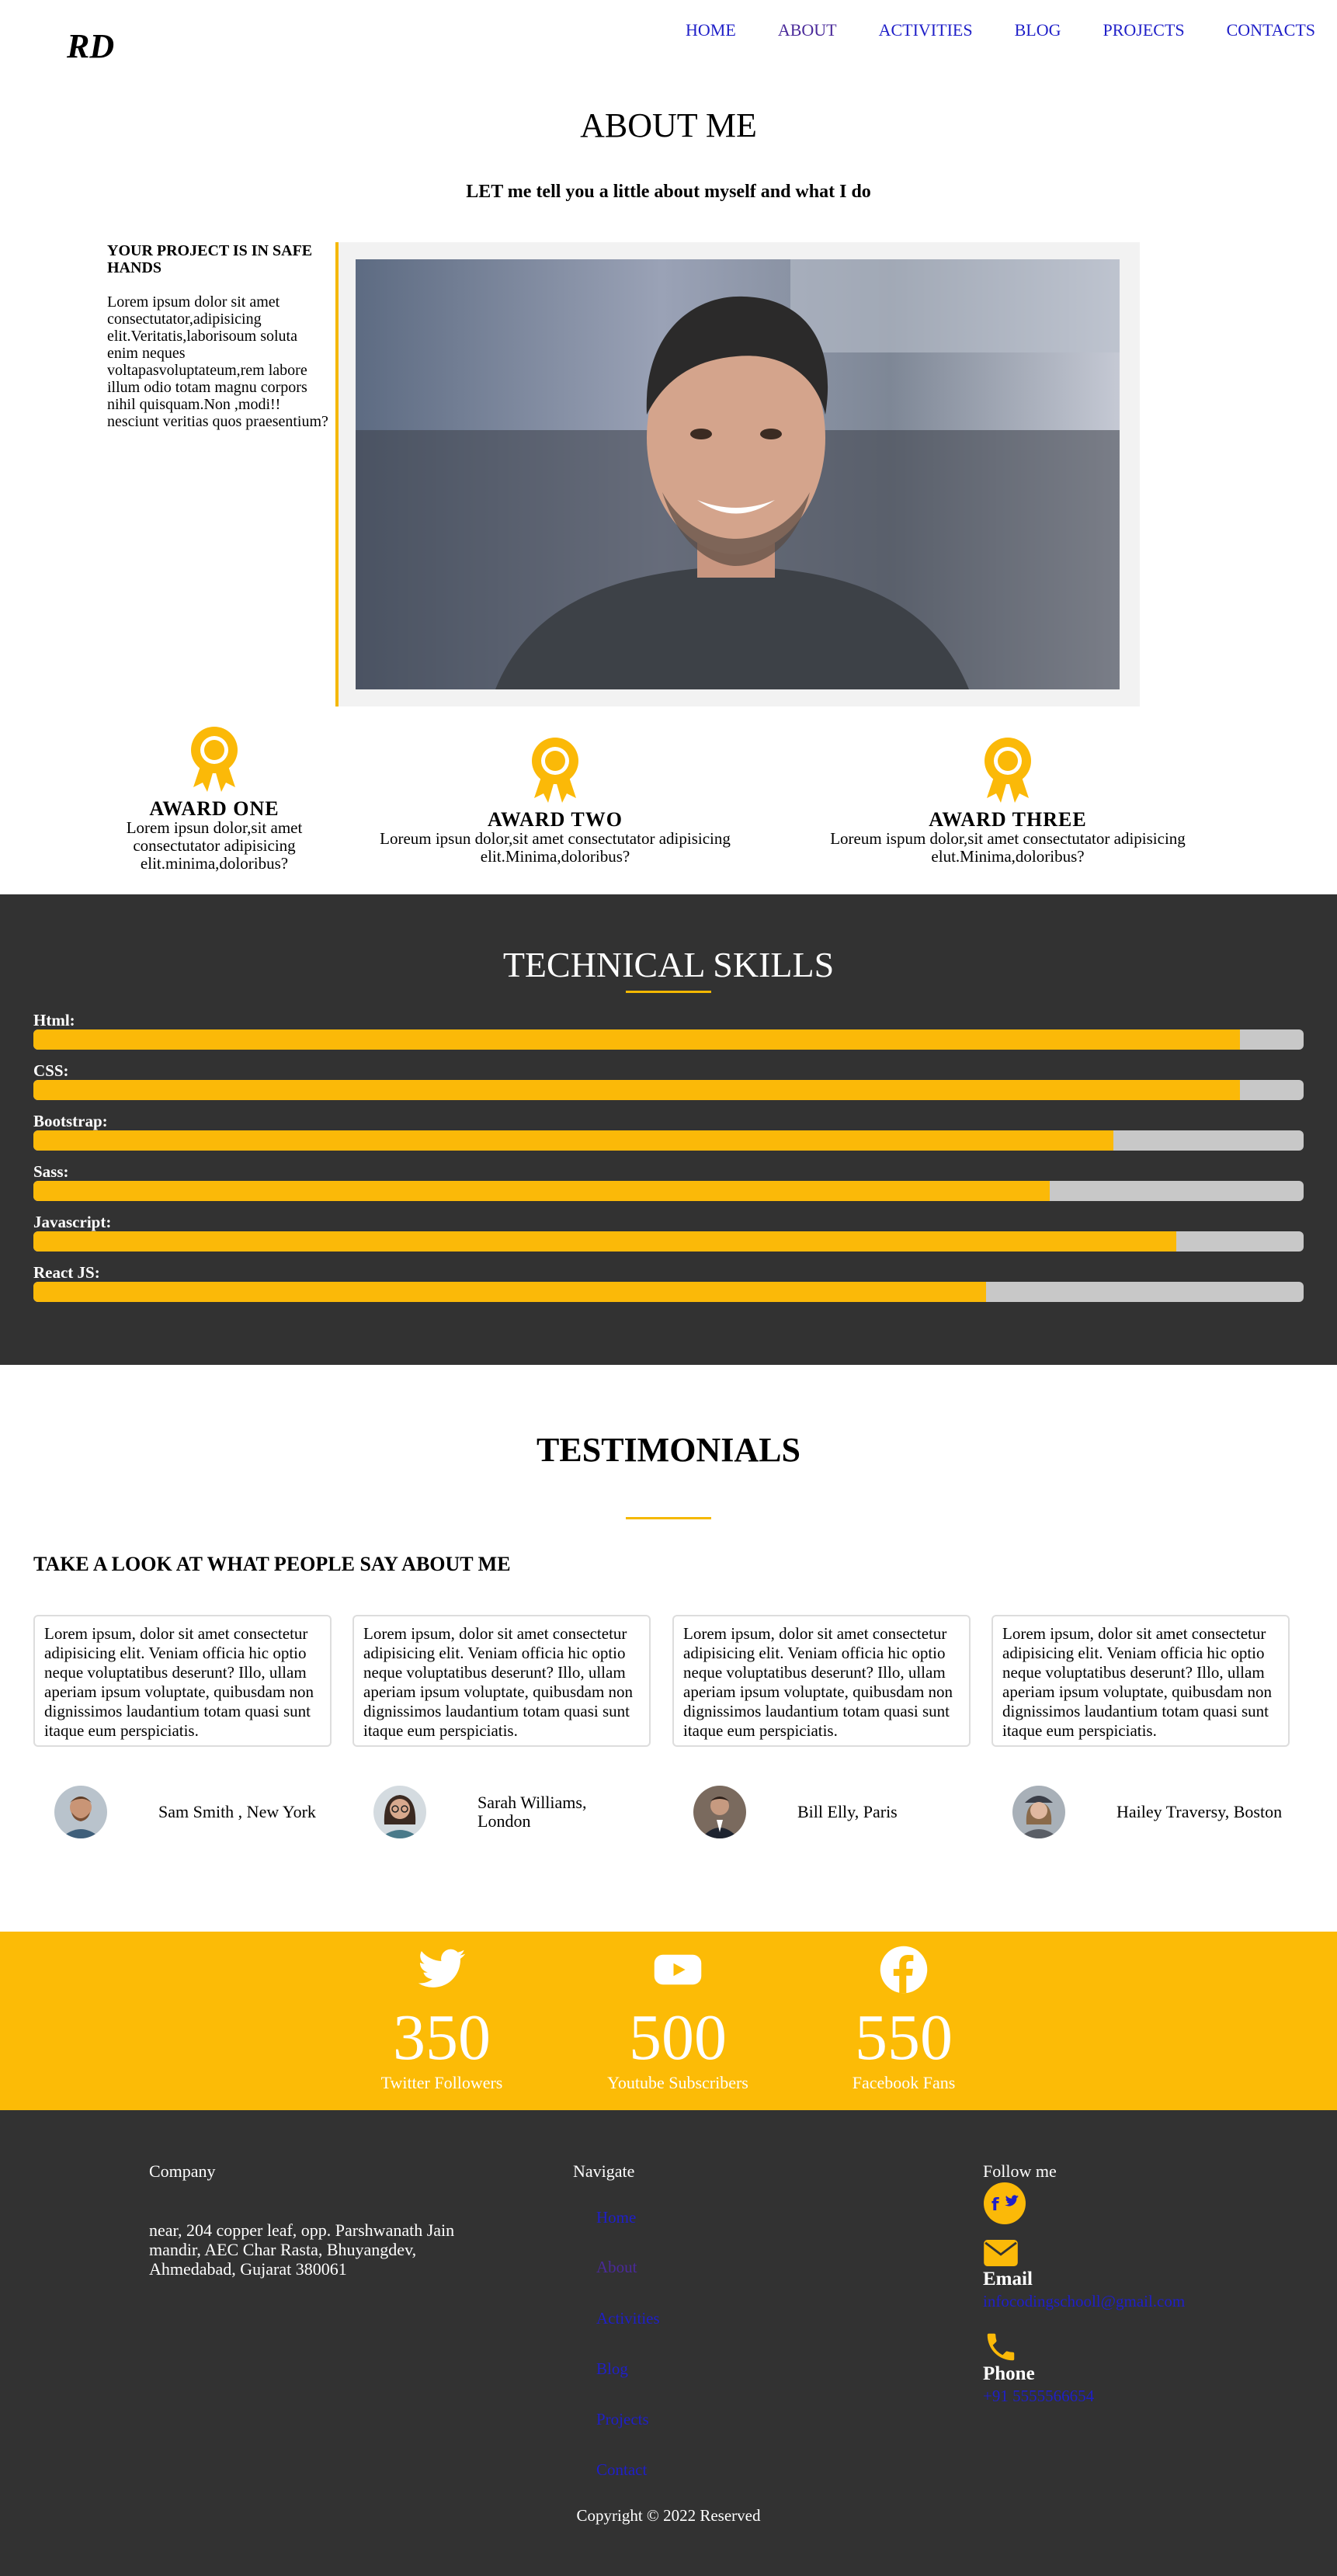  I want to click on stat-facebook: 550 Facebook Fans, so click(903, 2012).